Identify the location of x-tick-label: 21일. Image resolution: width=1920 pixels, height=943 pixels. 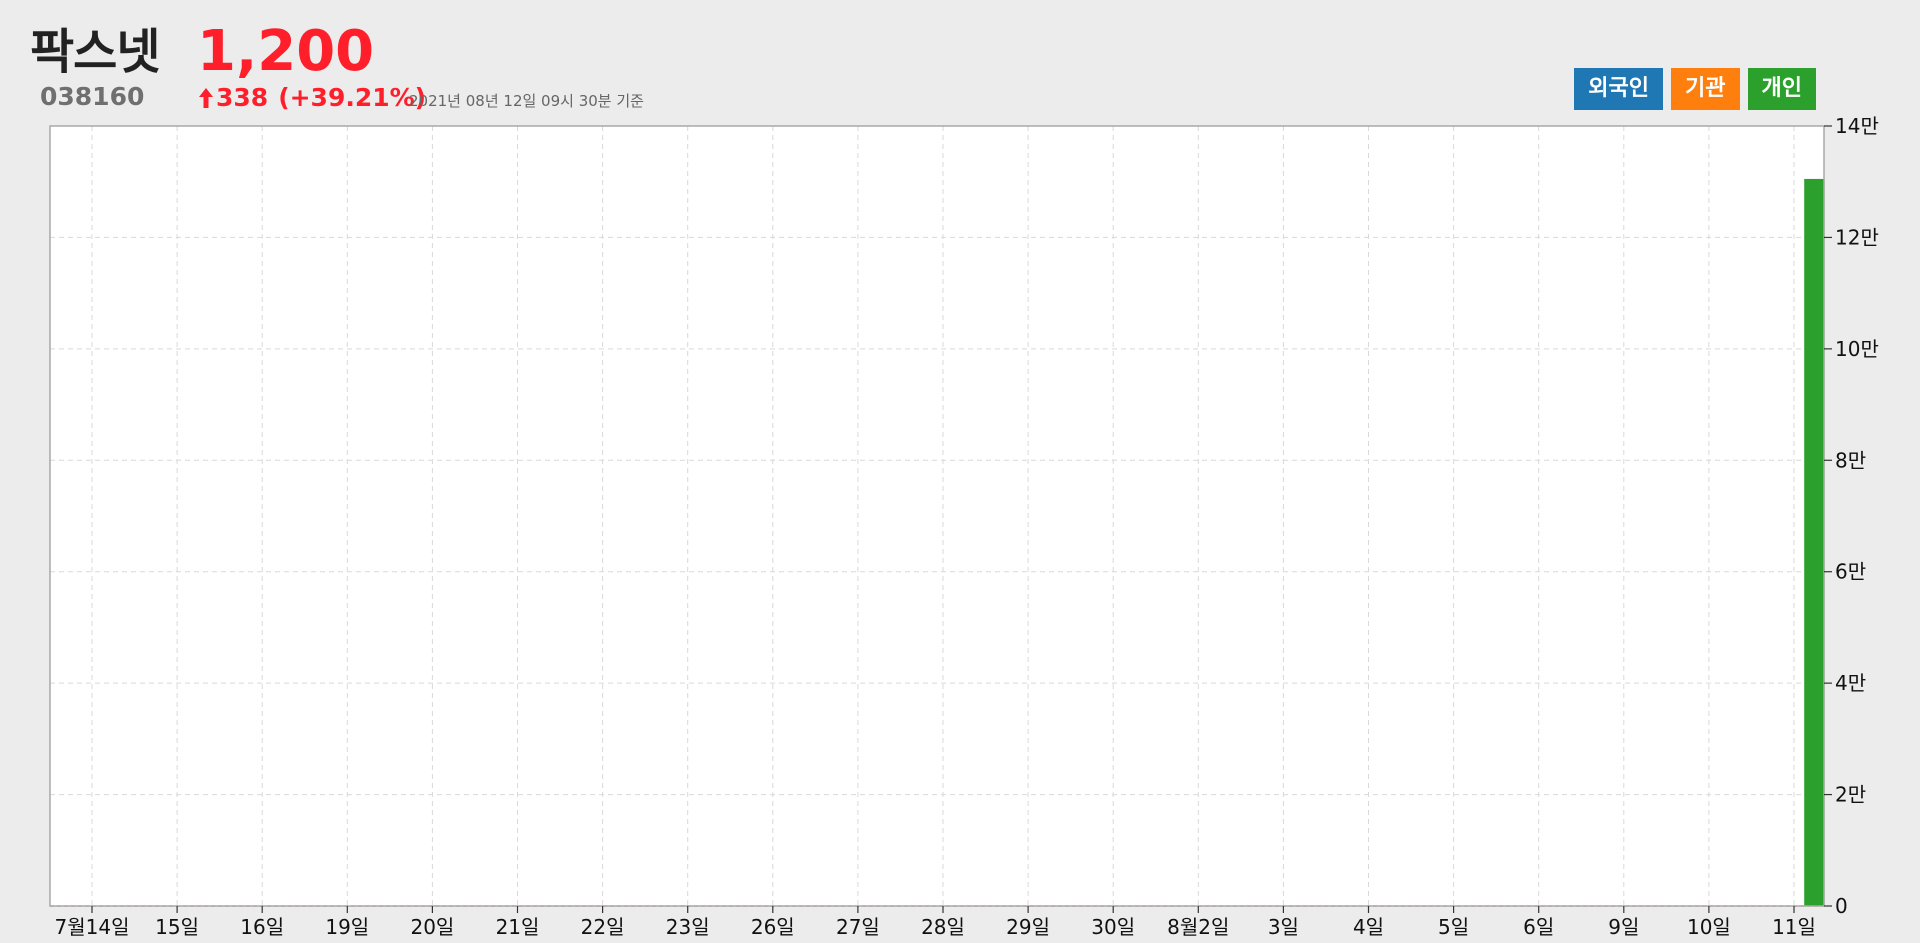
(518, 927).